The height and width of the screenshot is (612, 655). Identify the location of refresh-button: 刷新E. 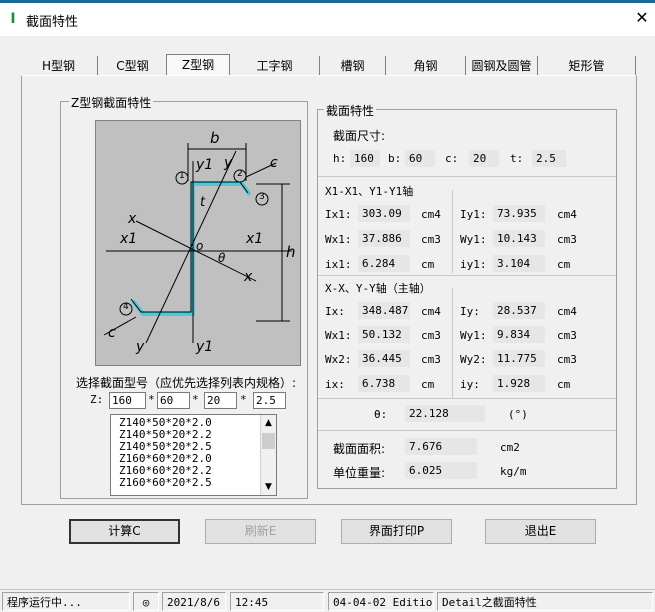
(260, 531).